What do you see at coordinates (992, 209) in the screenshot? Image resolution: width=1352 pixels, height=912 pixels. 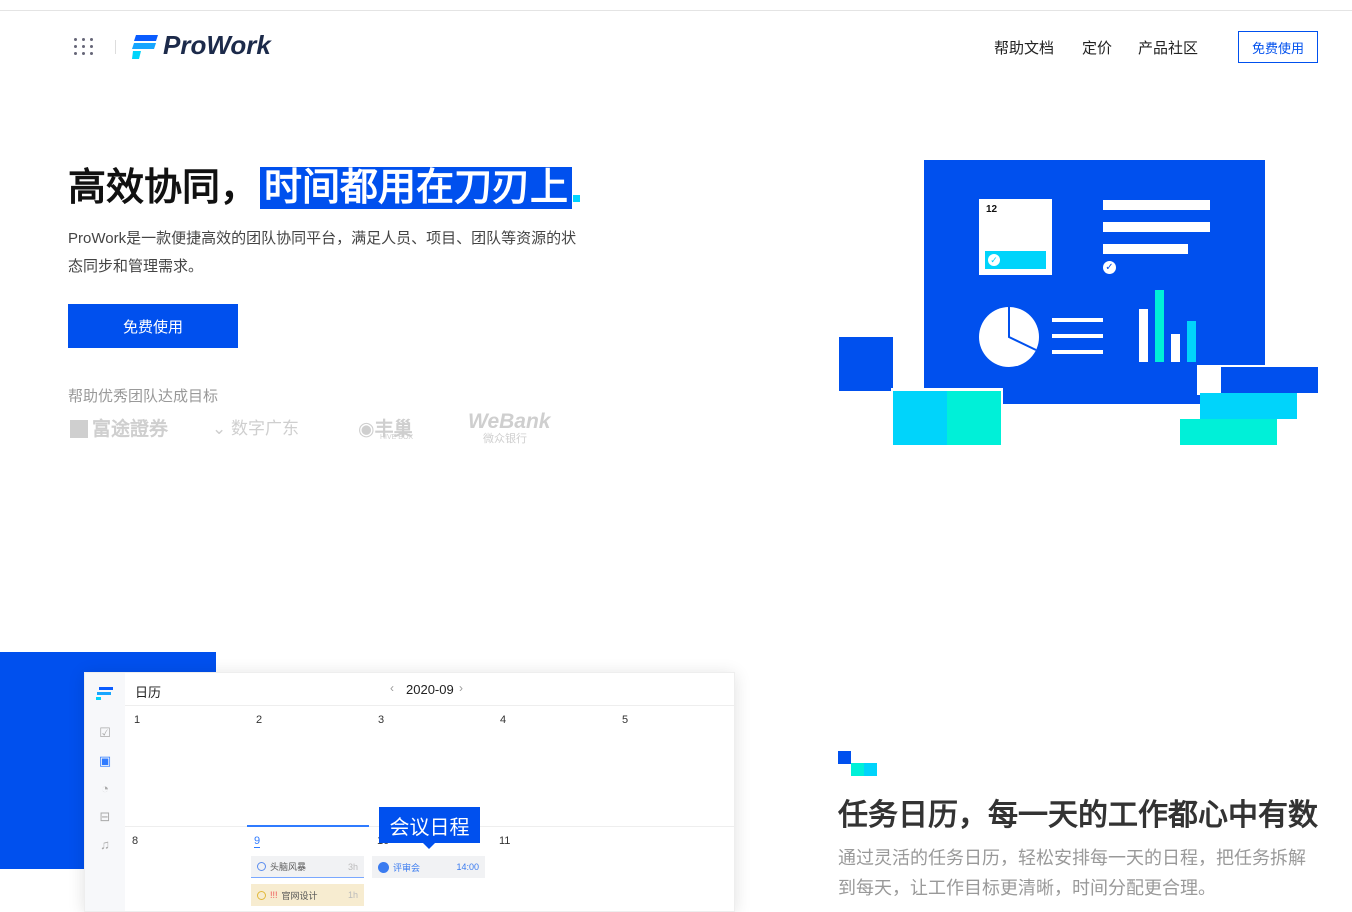 I see `illustration-date: 12` at bounding box center [992, 209].